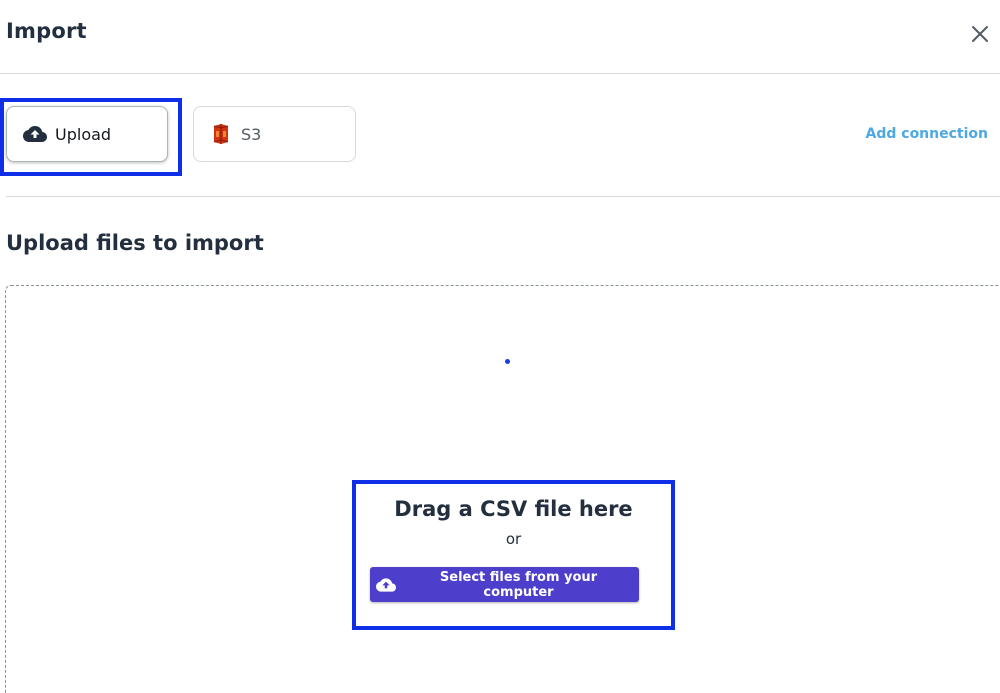 This screenshot has height=693, width=1000. Describe the element at coordinates (503, 196) in the screenshot. I see `section-divider` at that location.